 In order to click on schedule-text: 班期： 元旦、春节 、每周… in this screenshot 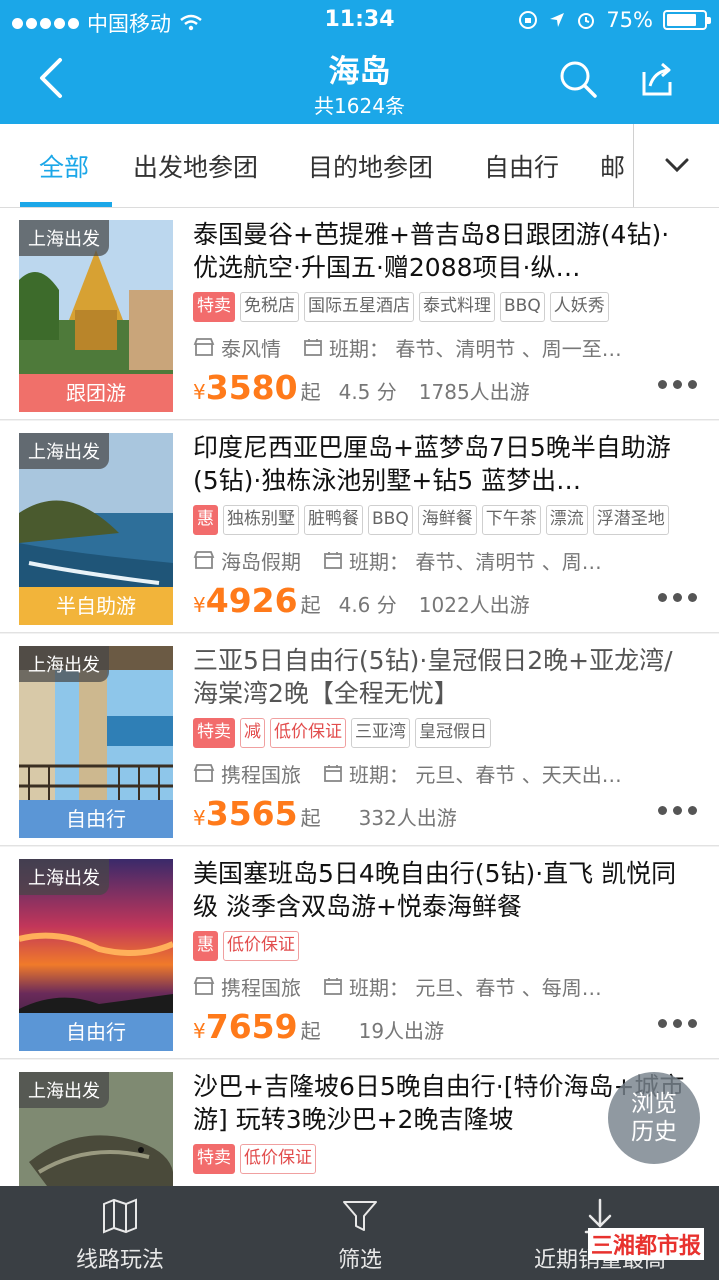, I will do `click(475, 987)`.